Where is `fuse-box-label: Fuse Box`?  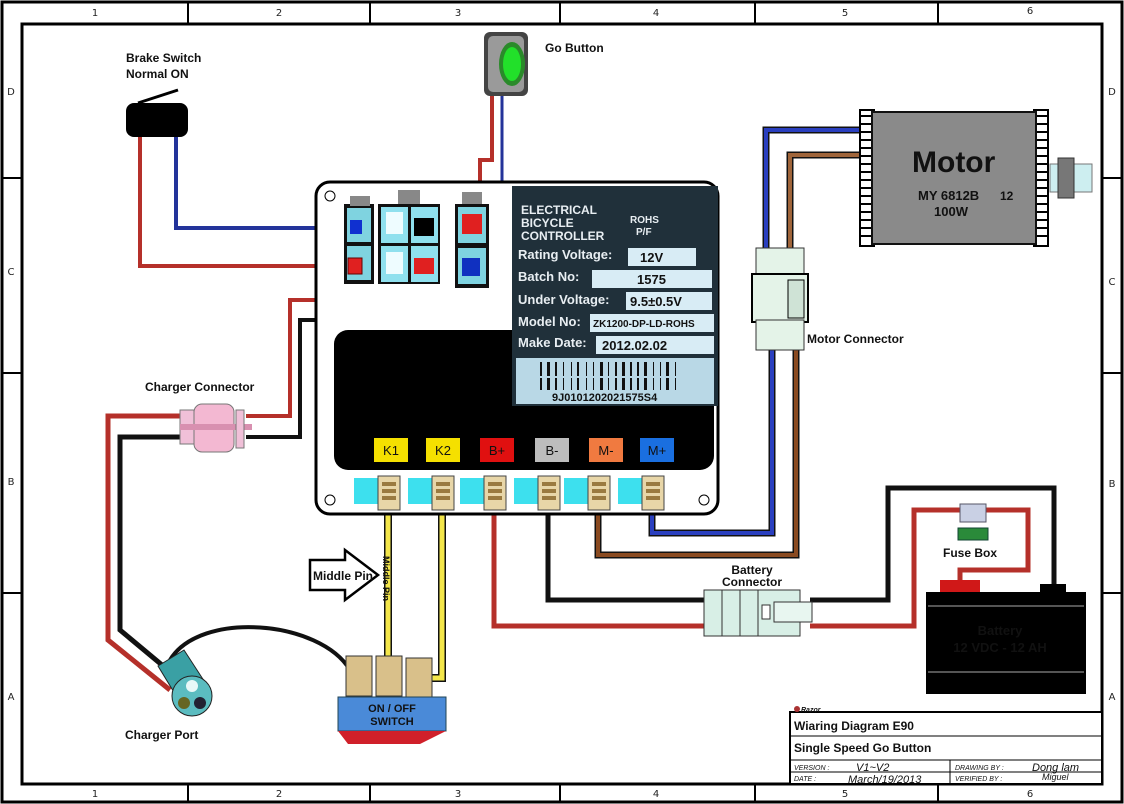 fuse-box-label: Fuse Box is located at coordinates (970, 553).